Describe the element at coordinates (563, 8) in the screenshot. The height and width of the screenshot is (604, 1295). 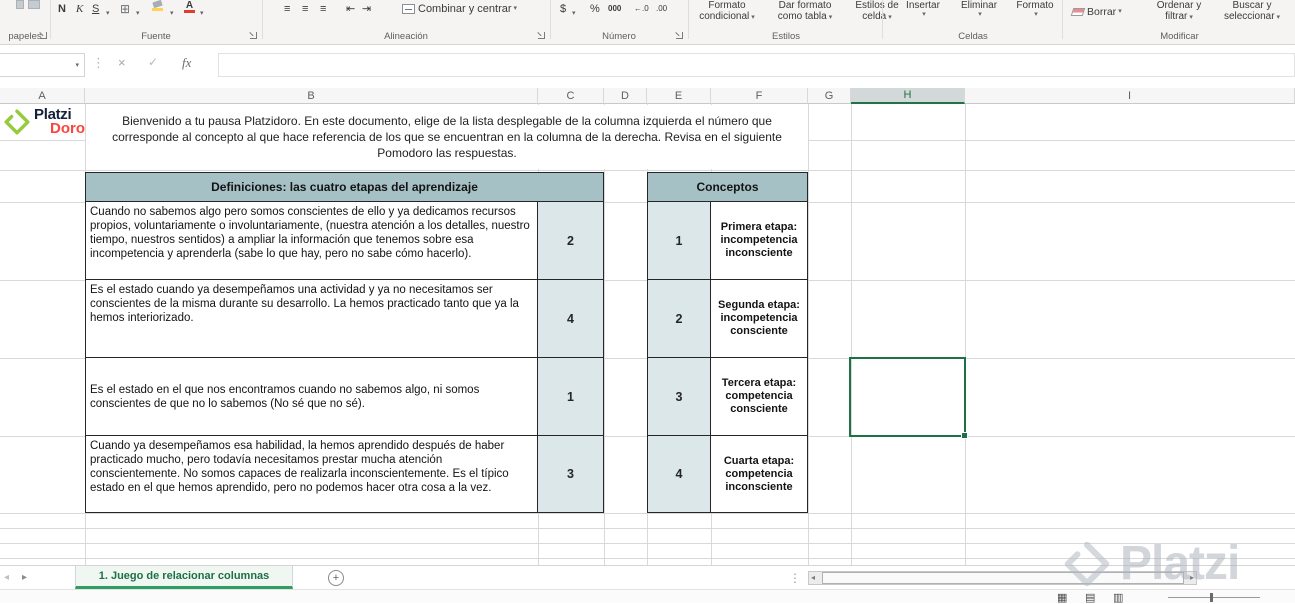
I see `currency-format-button: $` at that location.